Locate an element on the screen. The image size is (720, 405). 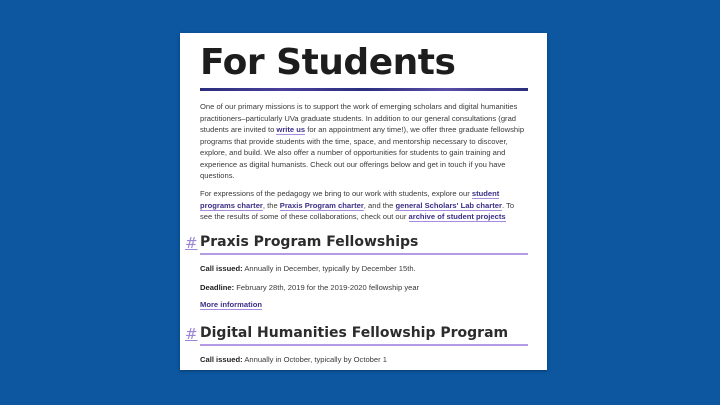
write-us-link: write us is located at coordinates (291, 130).